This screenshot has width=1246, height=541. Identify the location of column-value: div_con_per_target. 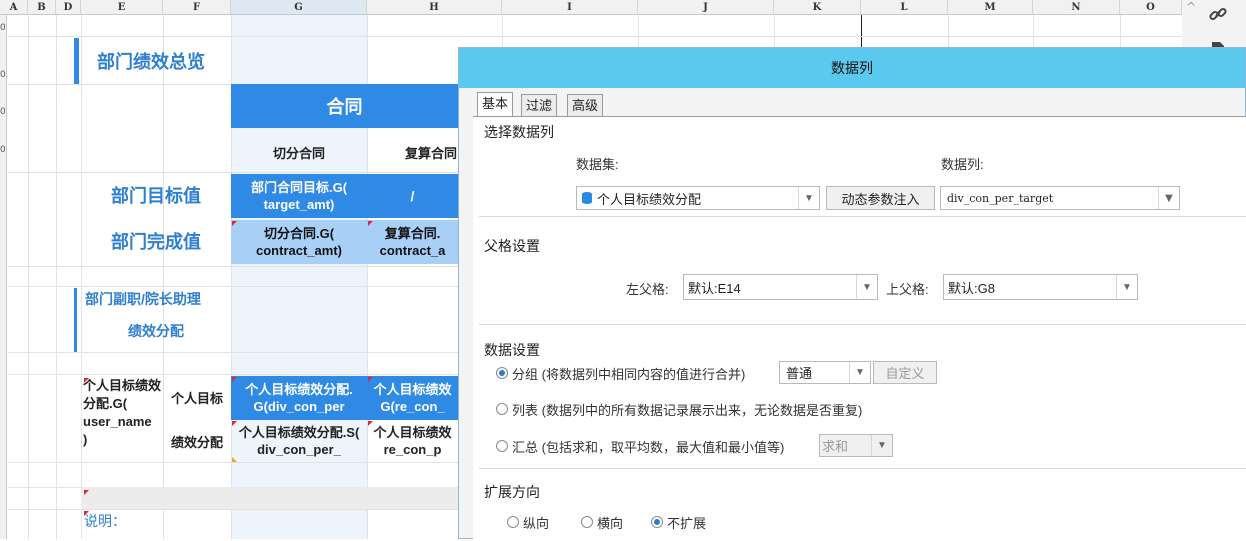
(1000, 198).